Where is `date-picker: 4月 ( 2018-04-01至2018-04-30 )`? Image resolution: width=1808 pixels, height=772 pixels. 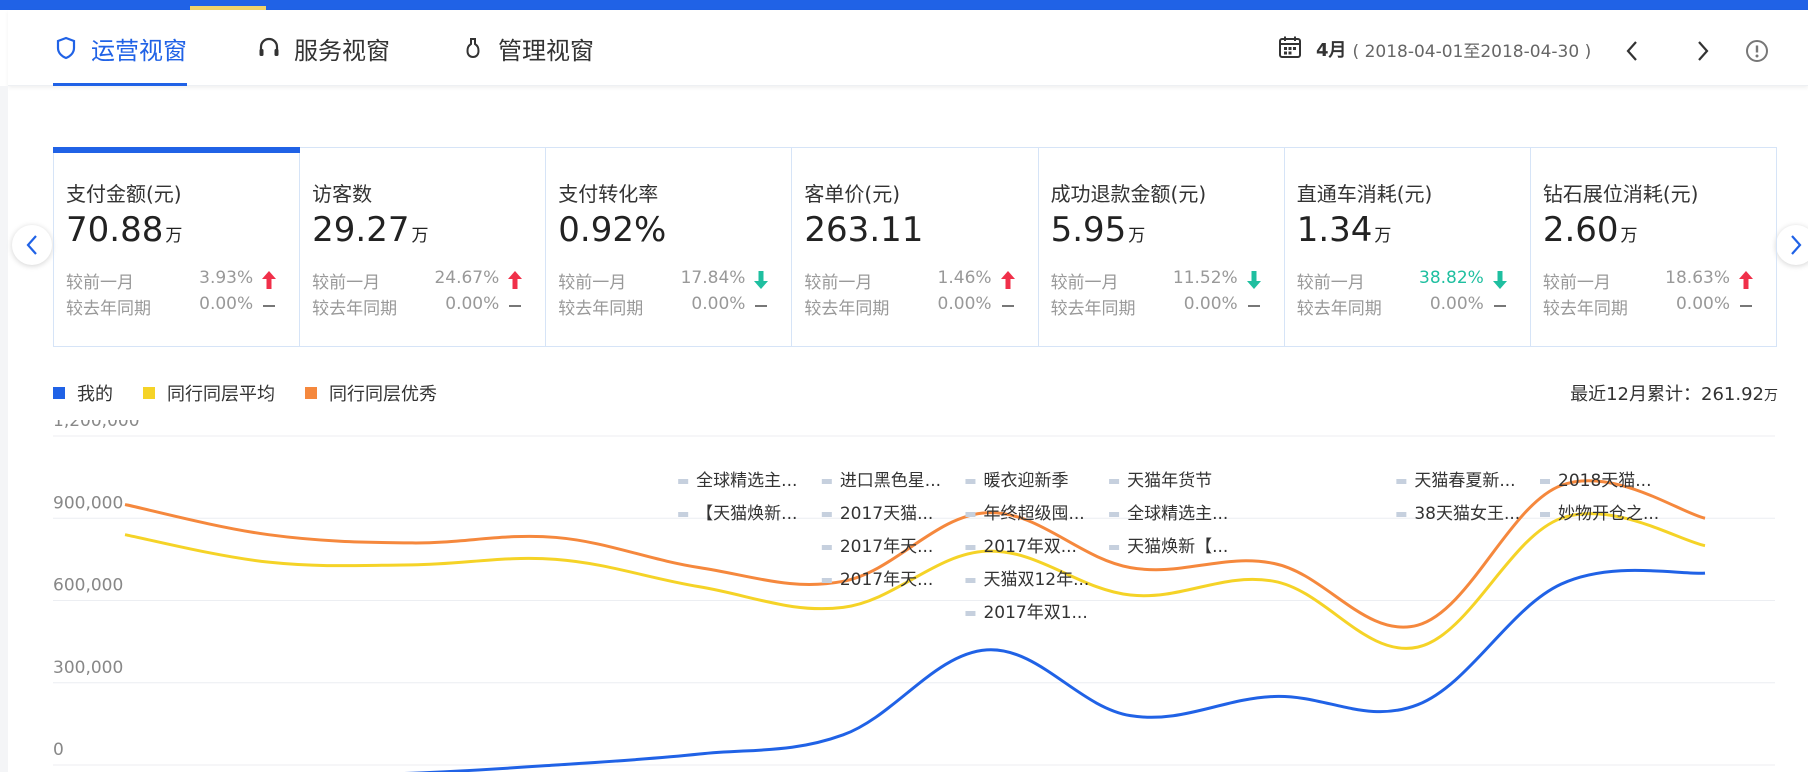 date-picker: 4月 ( 2018-04-01至2018-04-30 ) is located at coordinates (1434, 49).